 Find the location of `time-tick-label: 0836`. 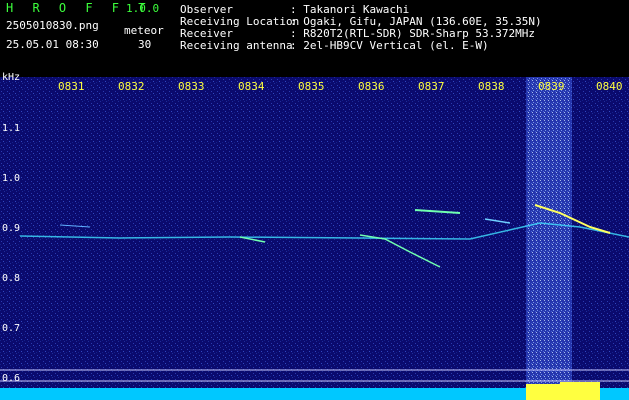

time-tick-label: 0836 is located at coordinates (371, 86).